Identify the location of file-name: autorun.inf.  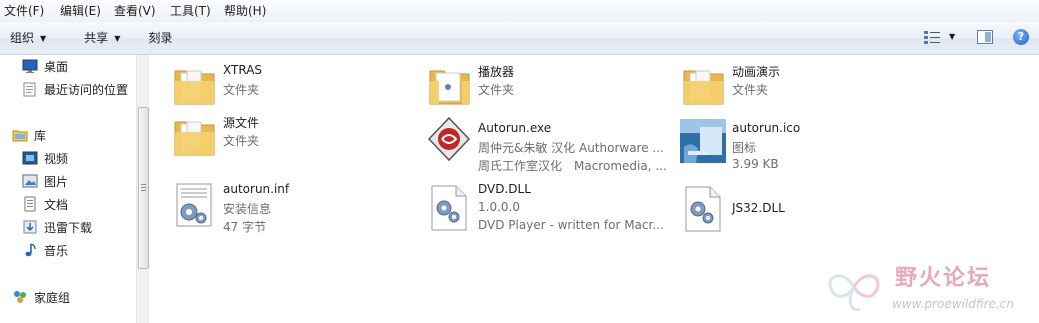
(256, 189).